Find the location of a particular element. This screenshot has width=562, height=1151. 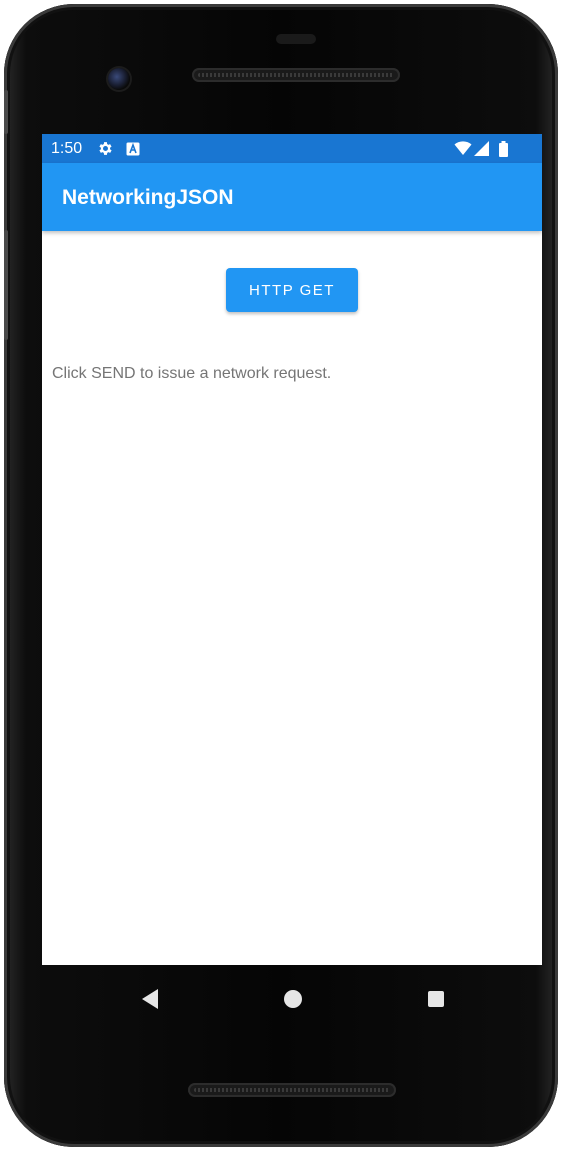

back-button is located at coordinates (150, 999).